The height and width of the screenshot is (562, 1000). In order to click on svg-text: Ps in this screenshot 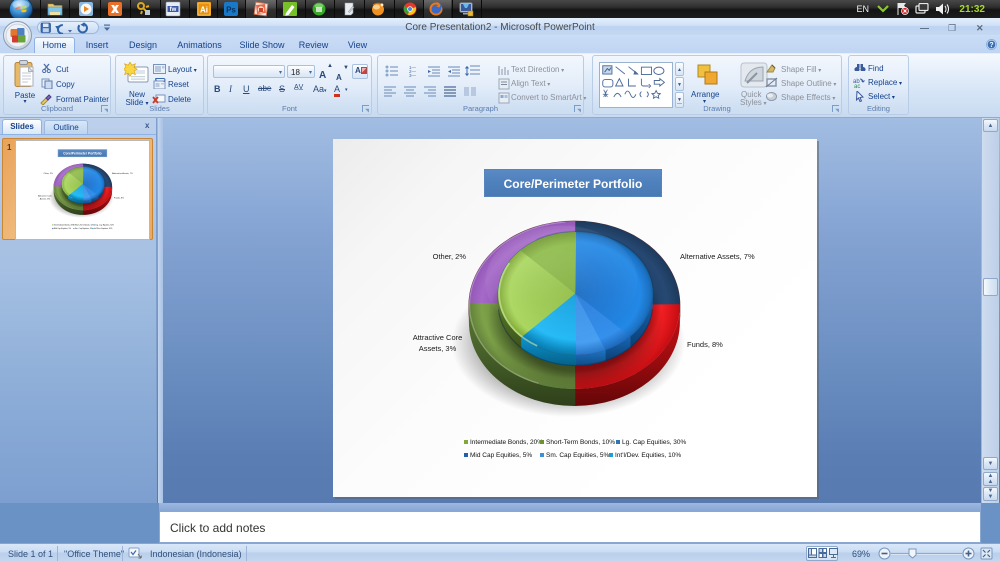, I will do `click(231, 10)`.